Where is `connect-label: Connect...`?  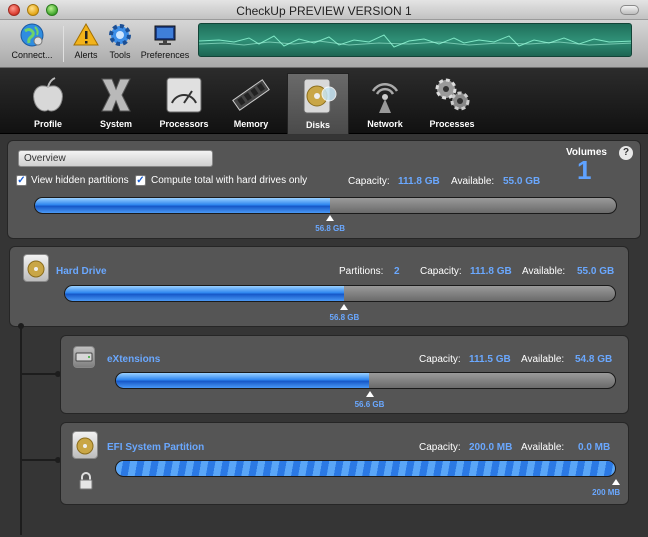 connect-label: Connect... is located at coordinates (32, 55).